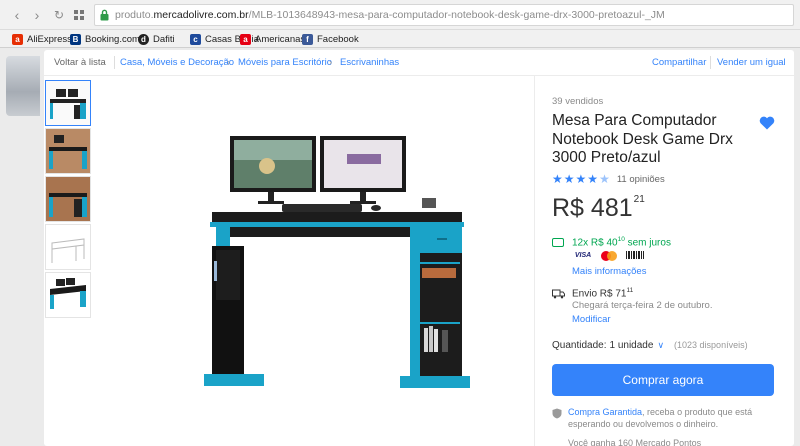 Image resolution: width=800 pixels, height=446 pixels. I want to click on sell-similar-link: Vender um igual, so click(751, 62).